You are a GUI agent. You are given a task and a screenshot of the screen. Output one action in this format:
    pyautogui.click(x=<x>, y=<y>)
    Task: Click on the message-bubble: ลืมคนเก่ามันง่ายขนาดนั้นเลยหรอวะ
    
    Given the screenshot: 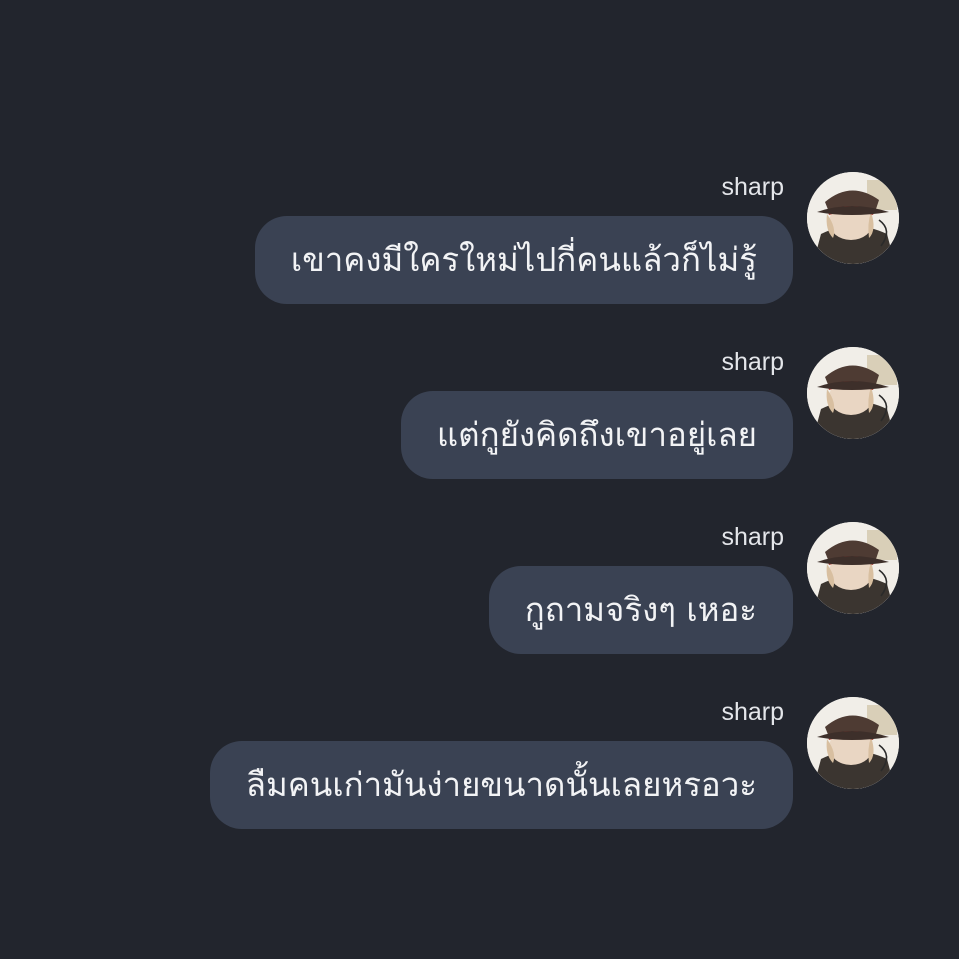 What is the action you would take?
    pyautogui.click(x=501, y=785)
    